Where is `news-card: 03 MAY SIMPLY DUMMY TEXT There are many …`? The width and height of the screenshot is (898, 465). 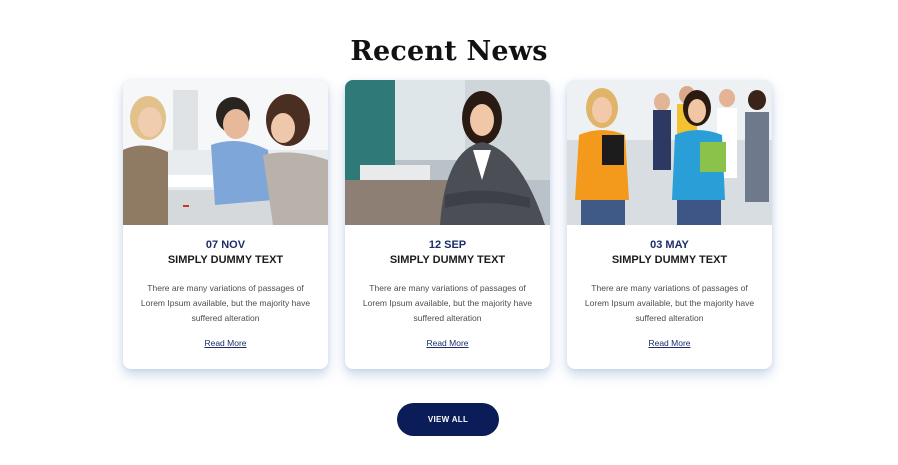 news-card: 03 MAY SIMPLY DUMMY TEXT There are many … is located at coordinates (669, 224).